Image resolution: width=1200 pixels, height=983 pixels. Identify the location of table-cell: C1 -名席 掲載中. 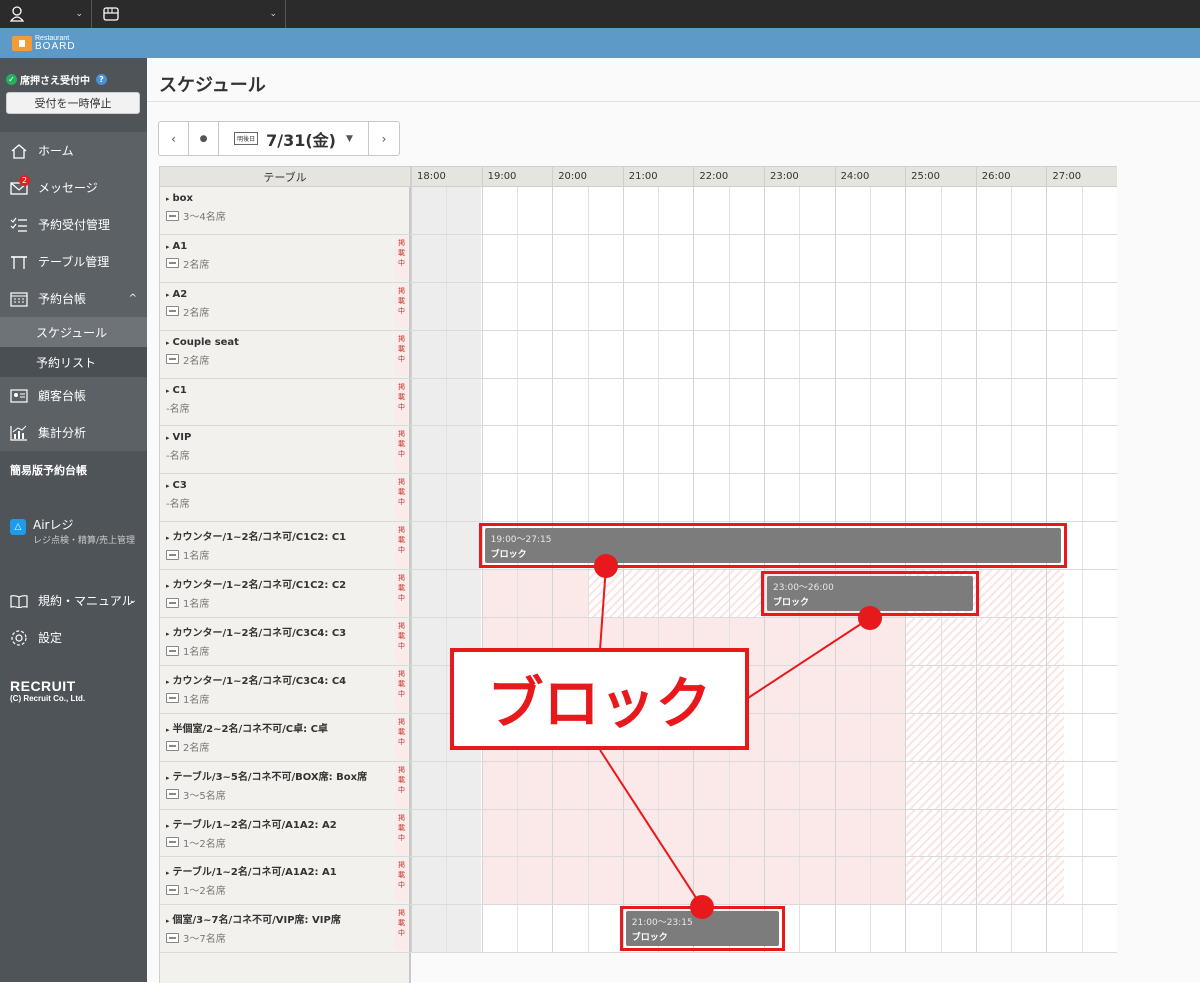
(285, 402).